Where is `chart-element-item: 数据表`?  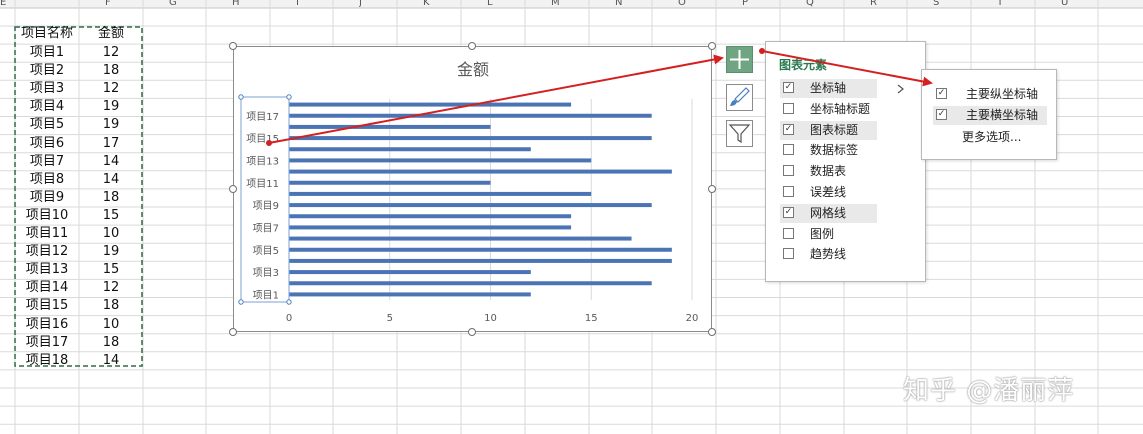 chart-element-item: 数据表 is located at coordinates (828, 171).